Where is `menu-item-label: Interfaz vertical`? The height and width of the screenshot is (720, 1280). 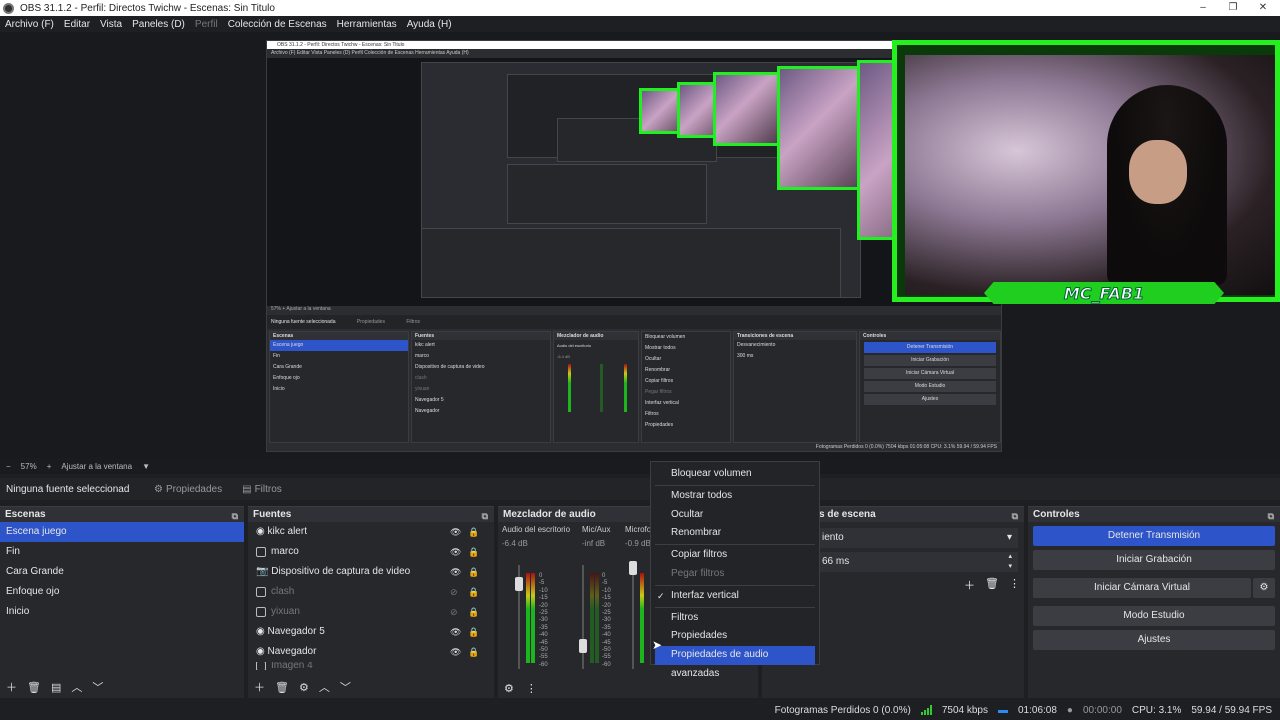 menu-item-label: Interfaz vertical is located at coordinates (705, 595).